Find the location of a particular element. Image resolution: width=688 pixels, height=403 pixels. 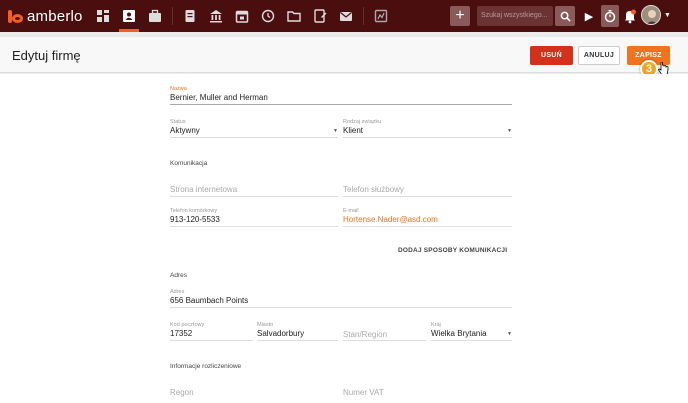

add-communication-button: DODAJ SPOSOBY KOMUNIKACJI is located at coordinates (452, 250).